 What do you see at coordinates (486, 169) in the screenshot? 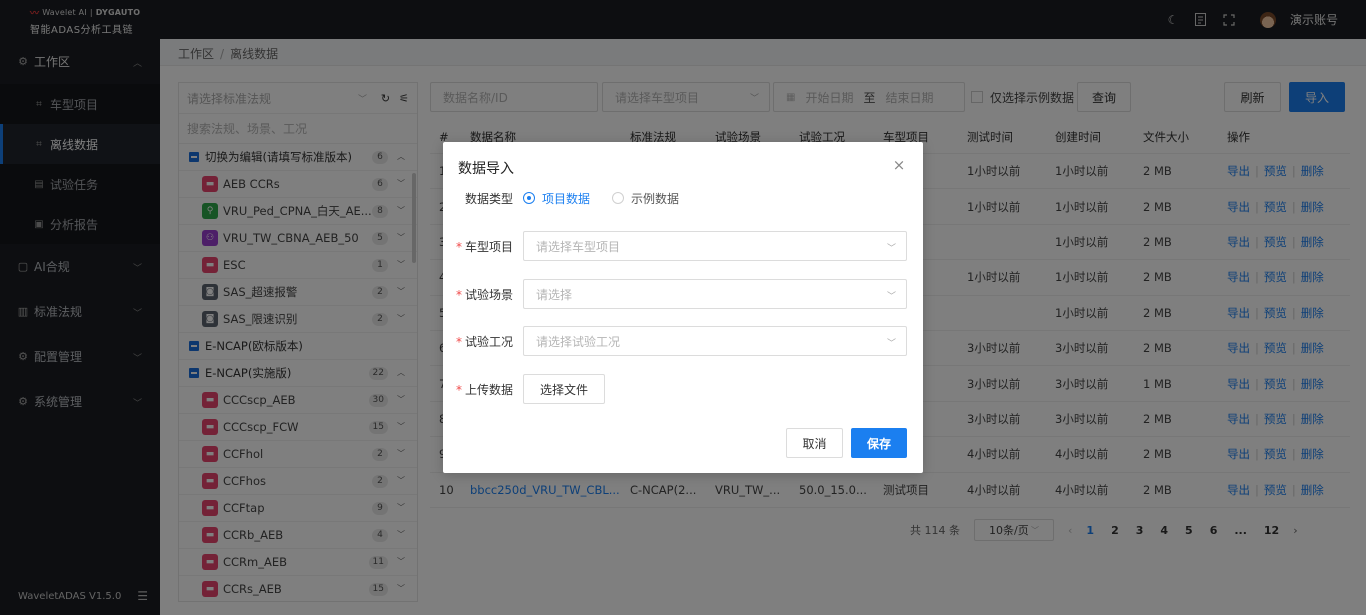
I see `dialog-title: 数据导入` at bounding box center [486, 169].